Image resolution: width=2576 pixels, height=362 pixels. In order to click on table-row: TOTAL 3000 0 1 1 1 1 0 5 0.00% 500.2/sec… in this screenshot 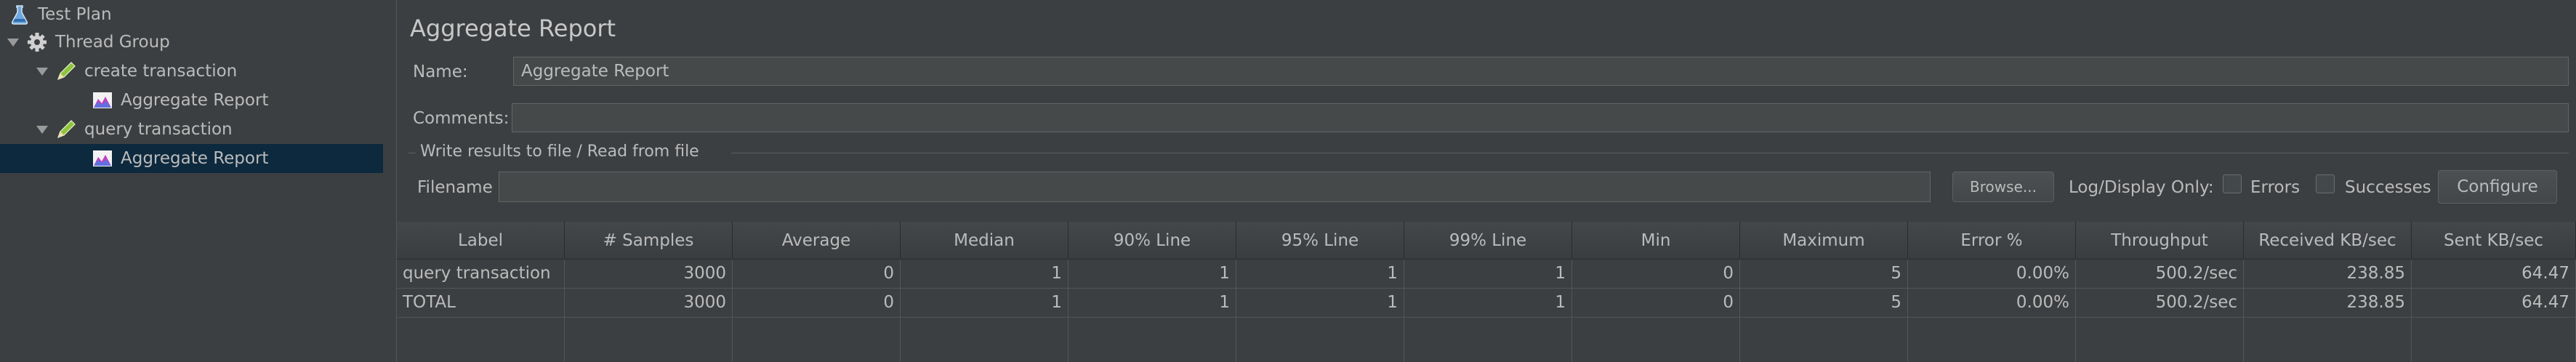, I will do `click(1486, 303)`.